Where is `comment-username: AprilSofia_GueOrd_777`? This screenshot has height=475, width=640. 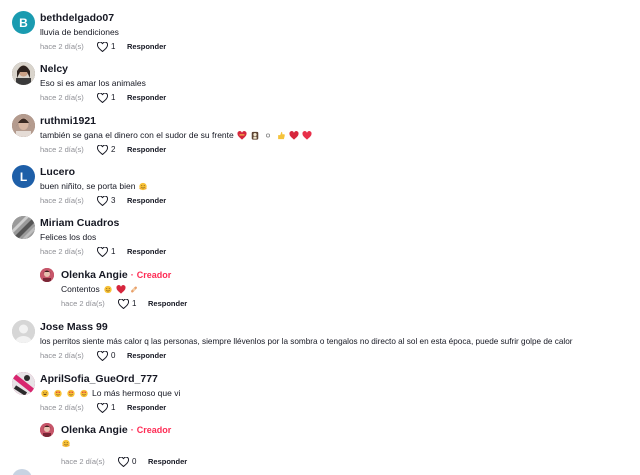
comment-username: AprilSofia_GueOrd_777 is located at coordinates (110, 379).